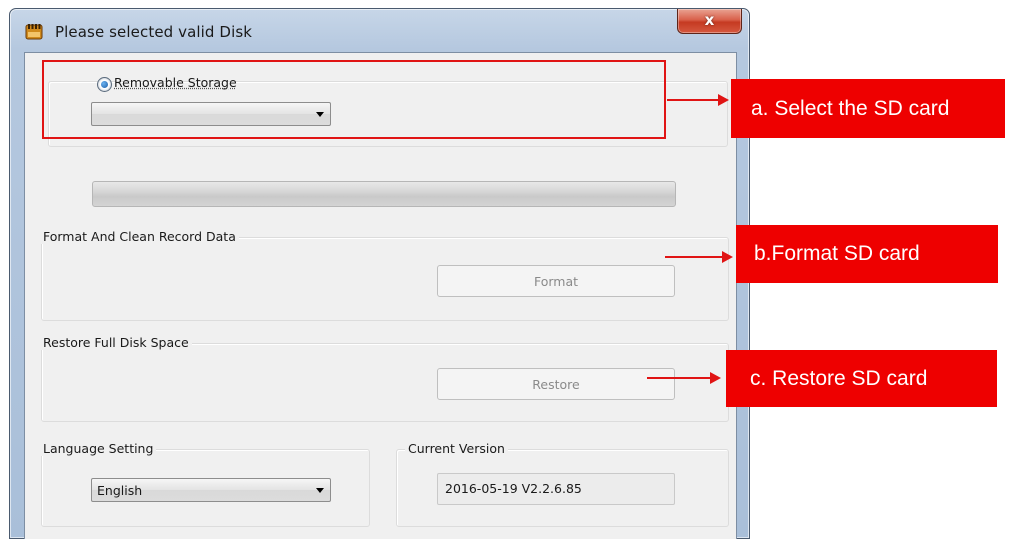 The image size is (1032, 539). Describe the element at coordinates (98, 448) in the screenshot. I see `language-group-label: Language Setting` at that location.